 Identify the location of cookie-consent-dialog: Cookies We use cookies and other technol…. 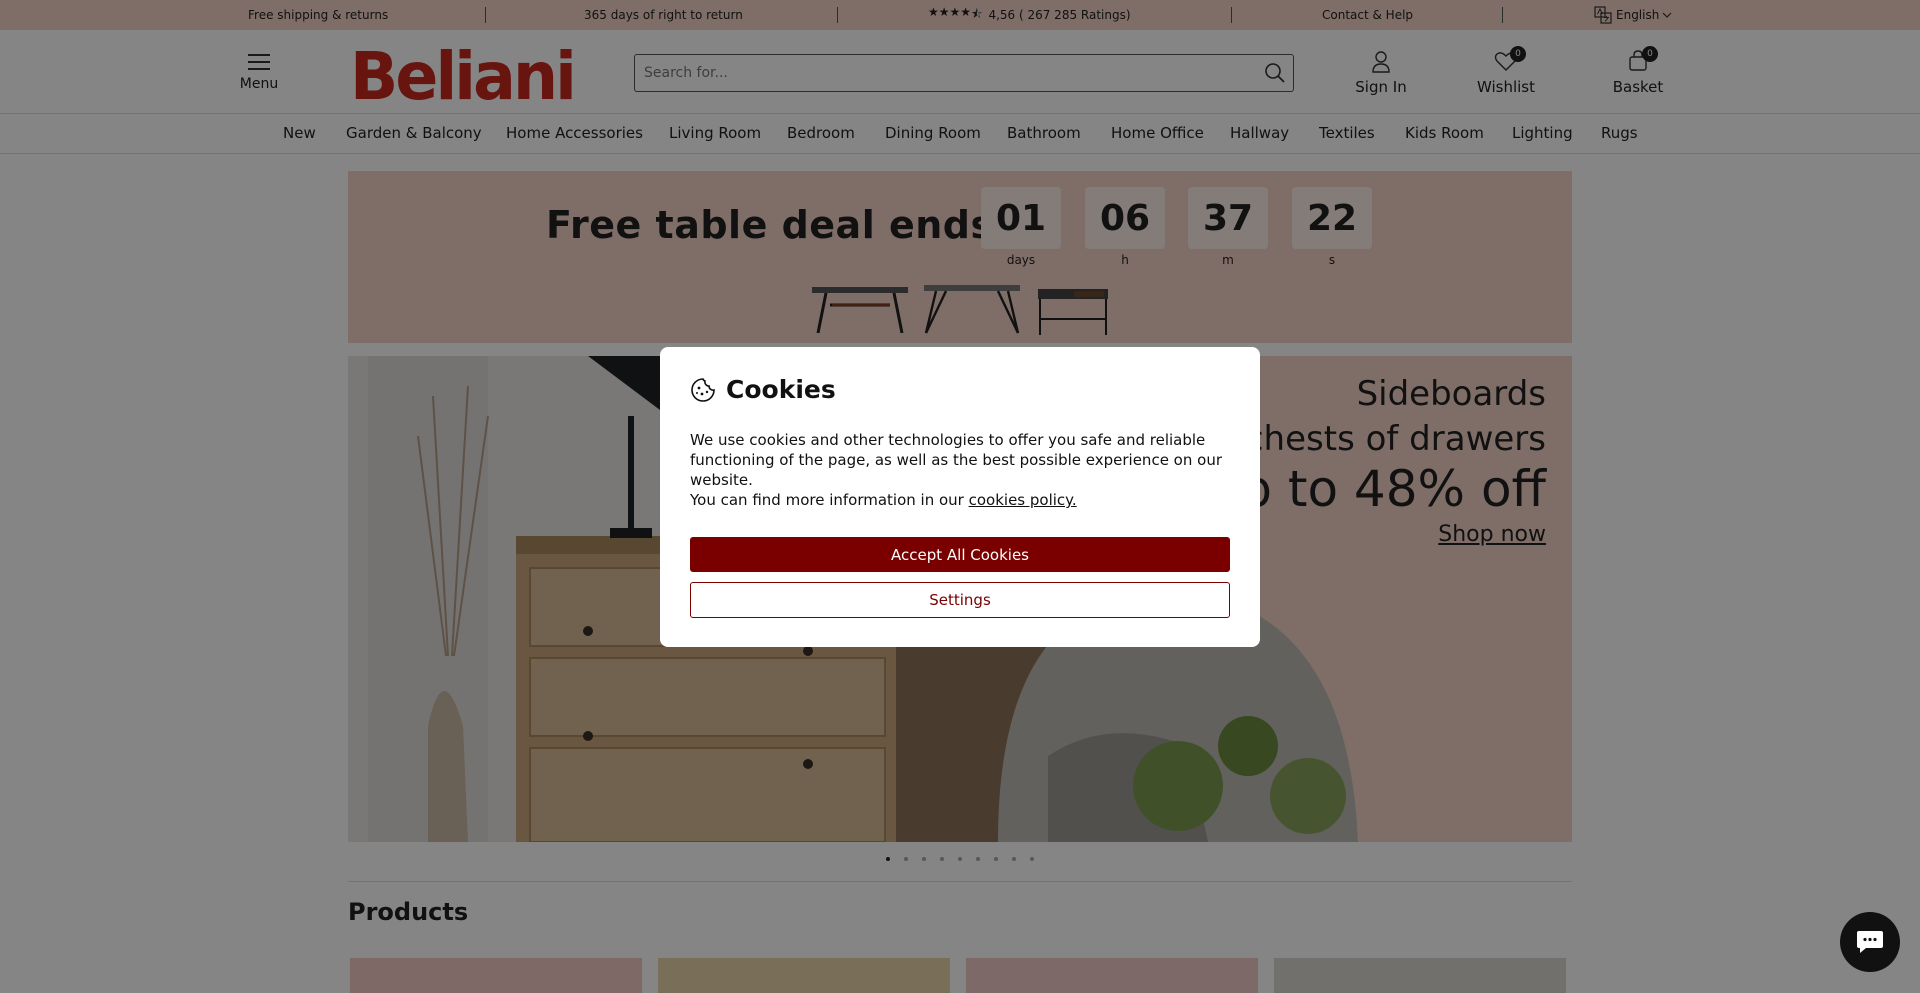
(960, 497).